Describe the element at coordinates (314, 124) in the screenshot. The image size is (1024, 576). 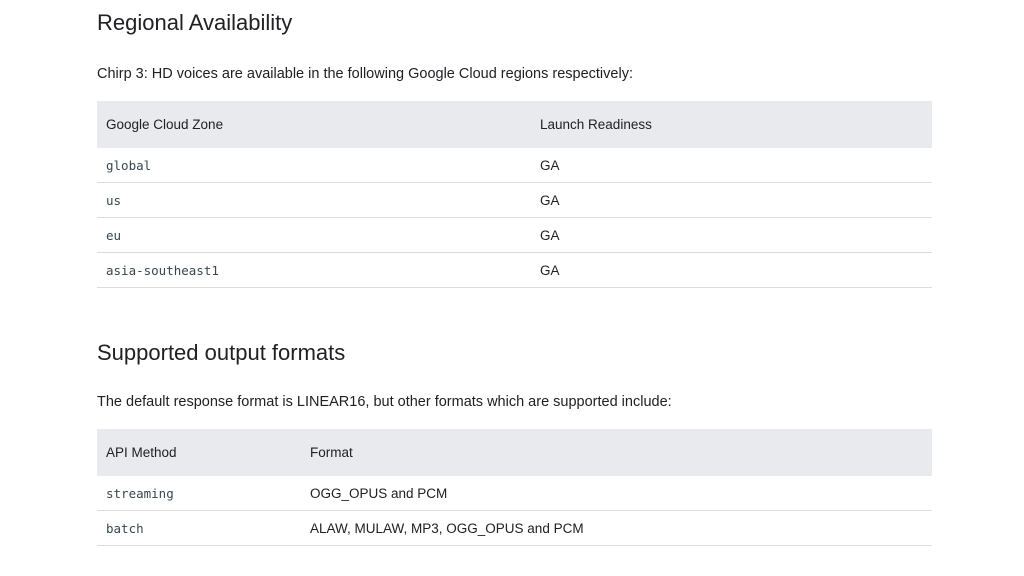
I see `column-header-zone: Google Cloud Zone` at that location.